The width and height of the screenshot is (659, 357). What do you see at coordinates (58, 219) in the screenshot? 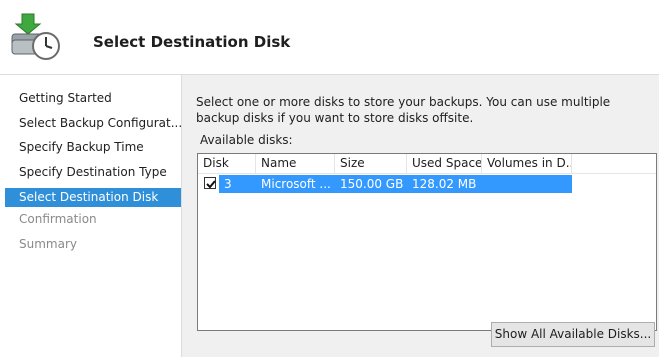
I see `sidebar-item-confirmation: Confirmation` at bounding box center [58, 219].